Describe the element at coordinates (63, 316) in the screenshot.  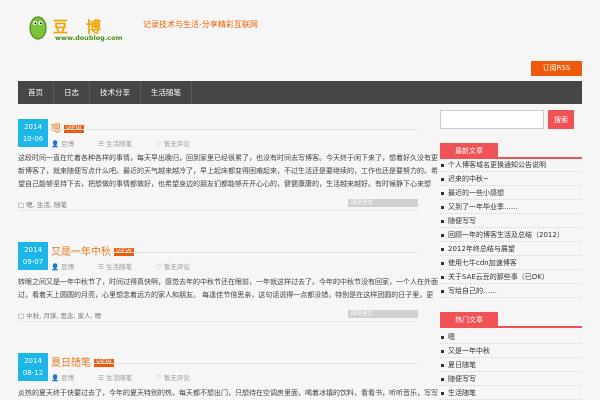
I see `post-tags-text: 中秋, 月饼, 思念, 家人, 嗯` at that location.